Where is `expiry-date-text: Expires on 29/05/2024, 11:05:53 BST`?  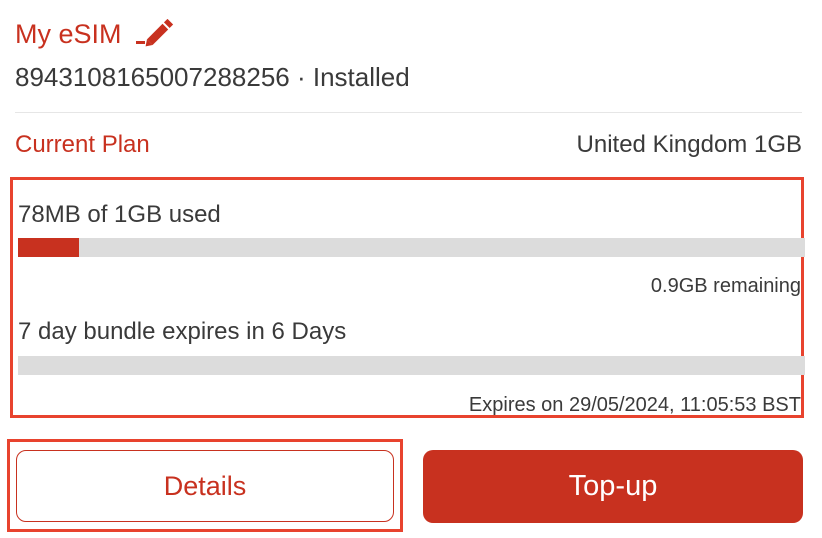
expiry-date-text: Expires on 29/05/2024, 11:05:53 BST is located at coordinates (634, 405).